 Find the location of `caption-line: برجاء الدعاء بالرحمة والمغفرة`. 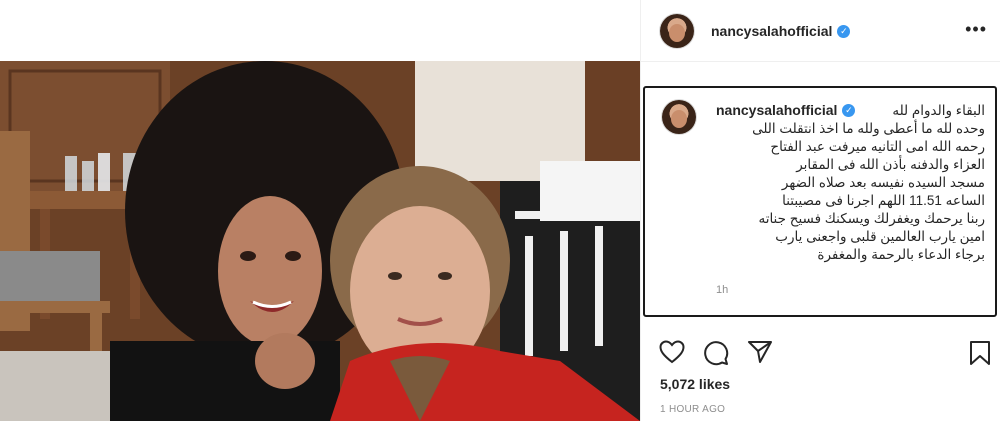

caption-line: برجاء الدعاء بالرحمة والمغفرة is located at coordinates (901, 254).